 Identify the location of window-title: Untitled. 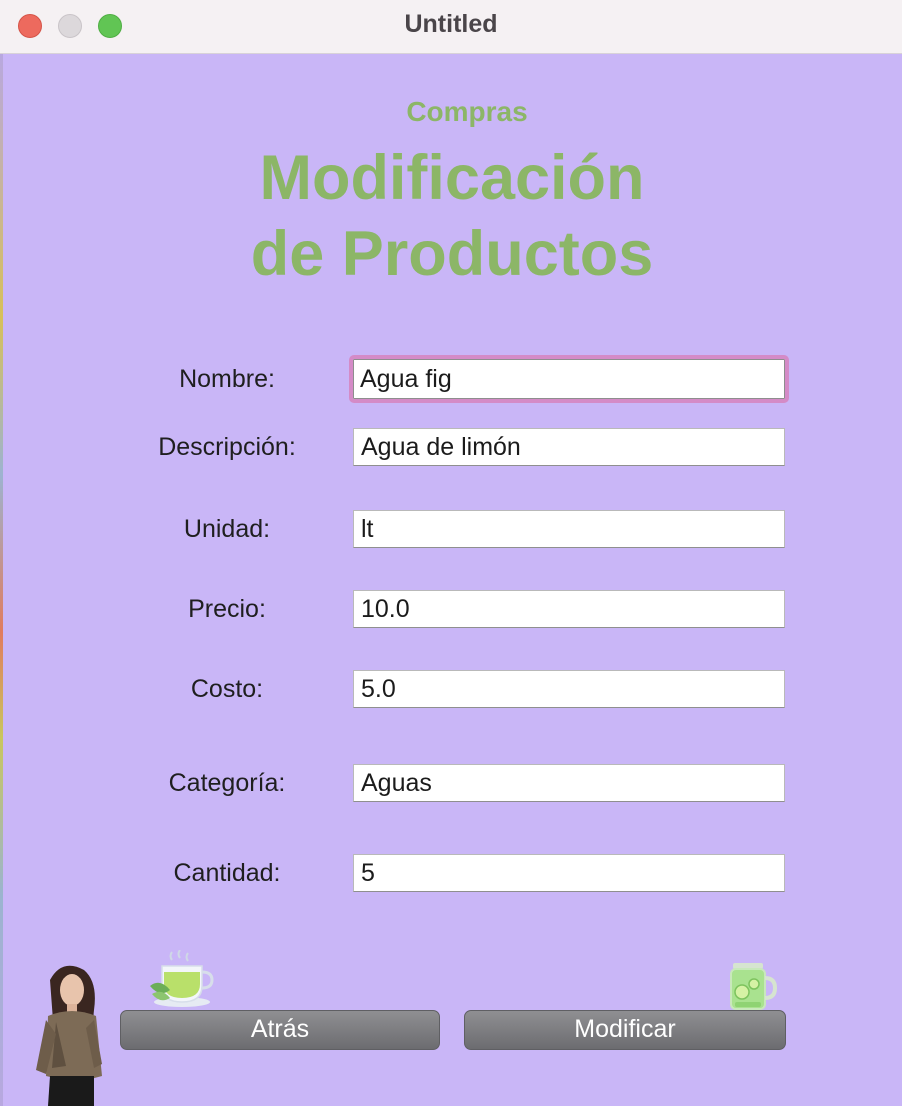
(451, 24).